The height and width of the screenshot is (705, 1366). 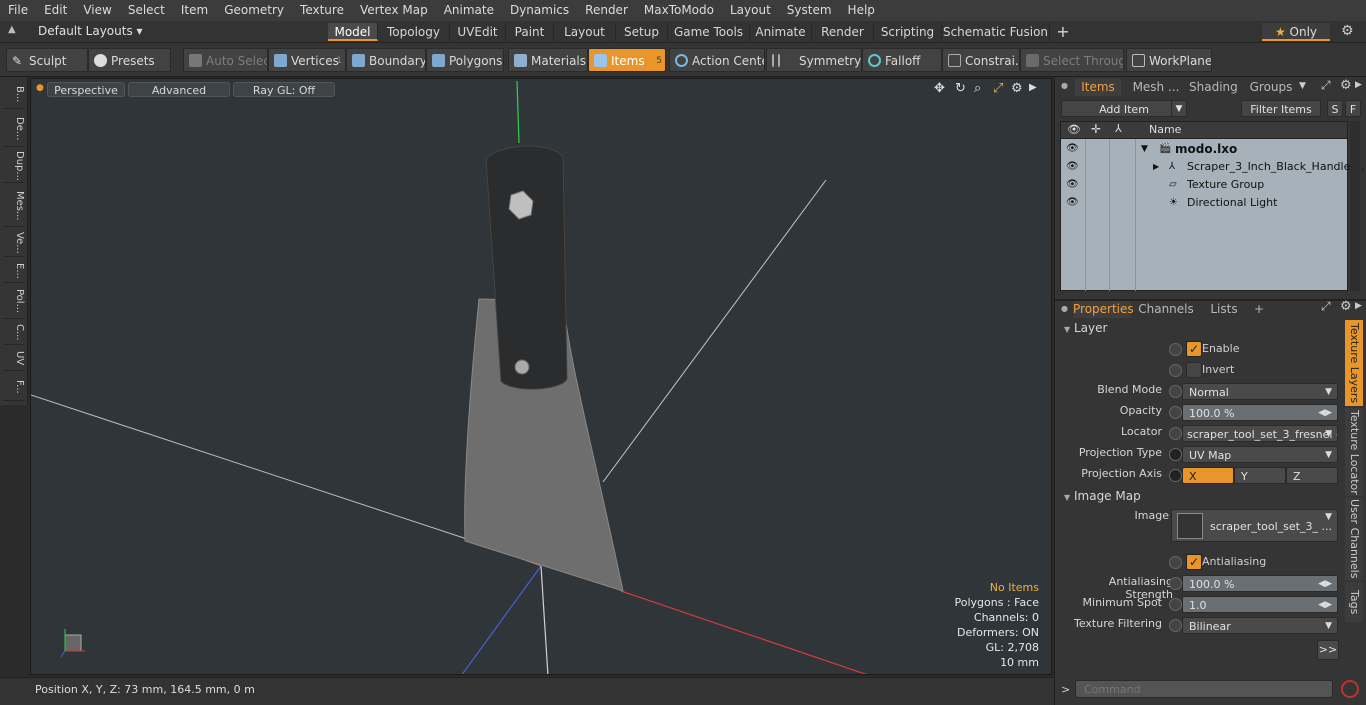 I want to click on vertices-button: Vertices 1, so click(x=307, y=60).